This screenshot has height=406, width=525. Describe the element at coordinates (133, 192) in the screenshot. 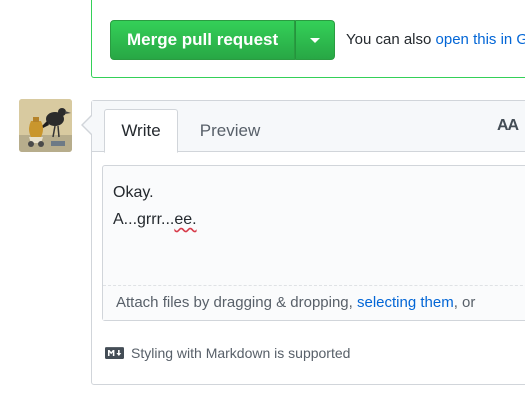

I see `editor-line-1: Okay.` at that location.